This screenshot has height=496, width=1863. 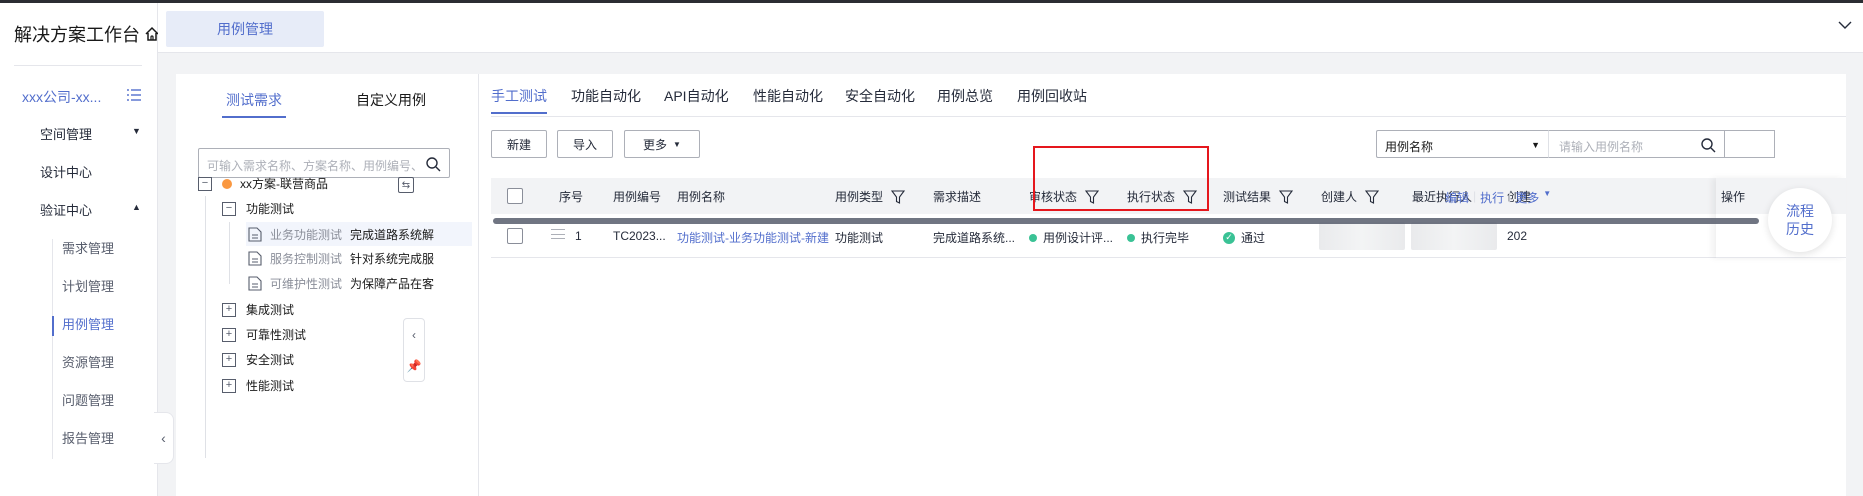 What do you see at coordinates (788, 96) in the screenshot?
I see `tab-performance-automation: 性能自动化` at bounding box center [788, 96].